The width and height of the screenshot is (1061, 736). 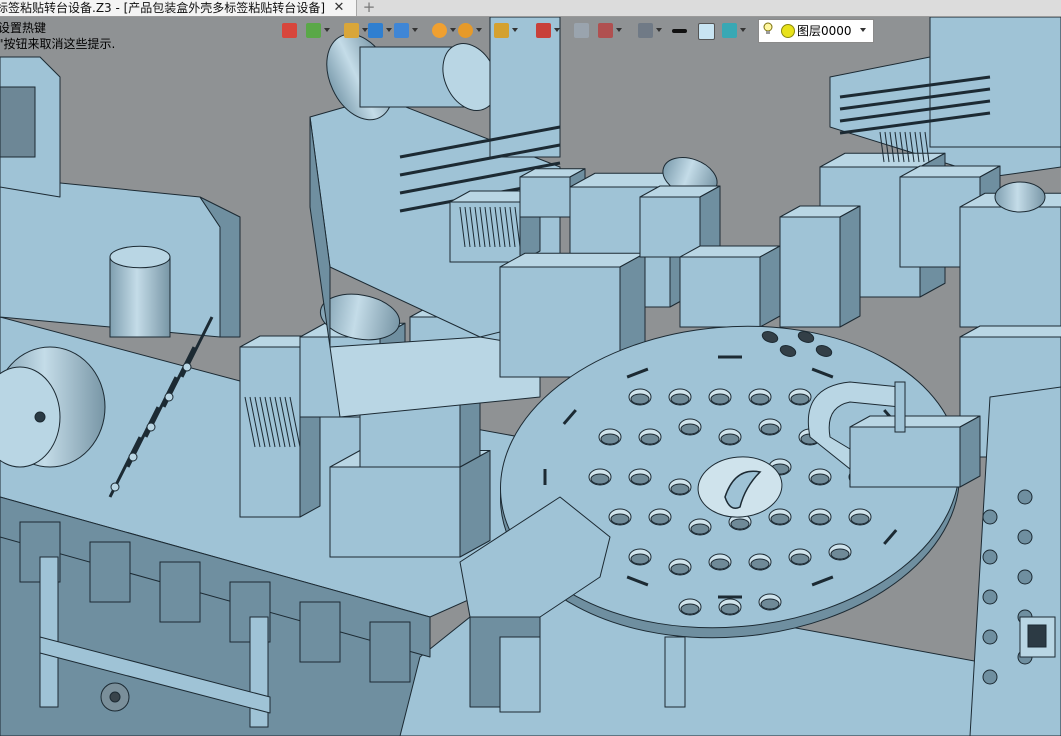 What do you see at coordinates (465, 30) in the screenshot?
I see `sun-icon` at bounding box center [465, 30].